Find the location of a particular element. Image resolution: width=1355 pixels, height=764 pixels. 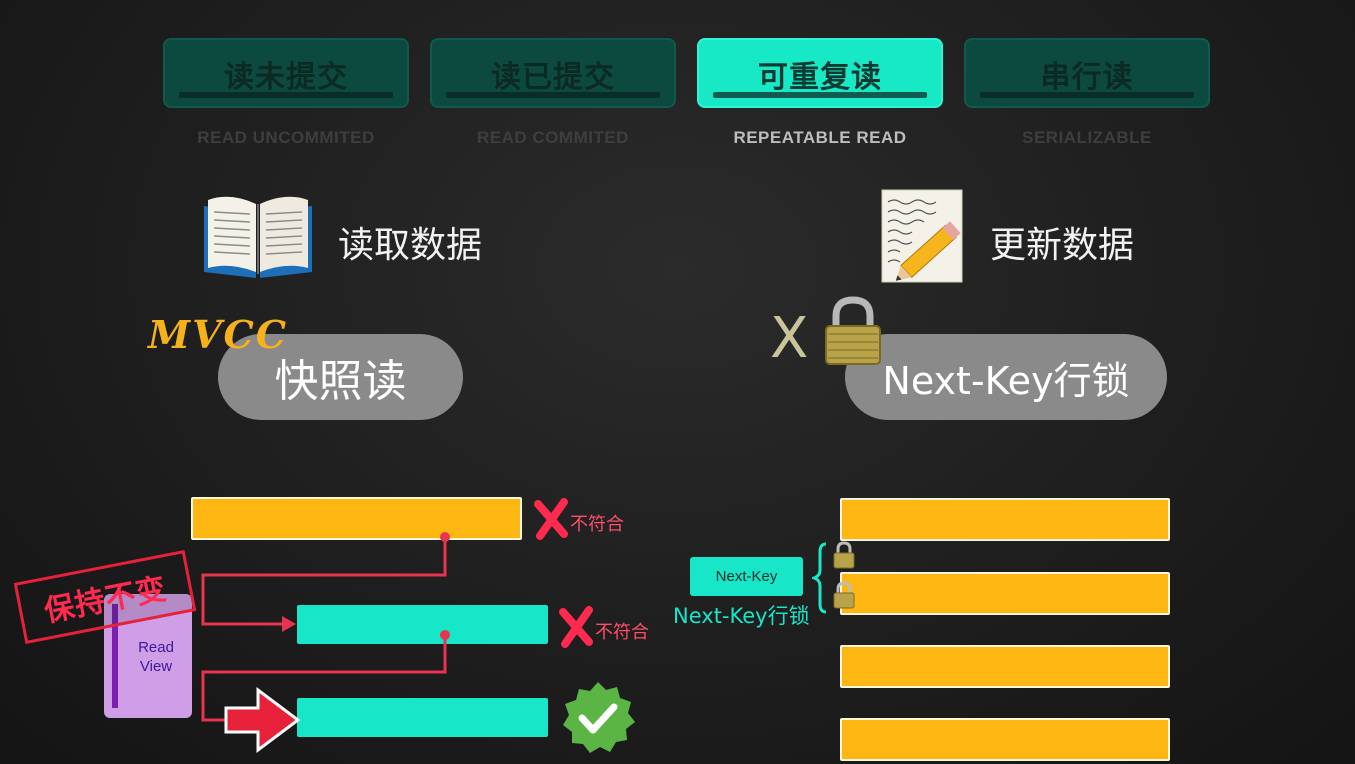

next-key-box: Next-Key is located at coordinates (746, 576).